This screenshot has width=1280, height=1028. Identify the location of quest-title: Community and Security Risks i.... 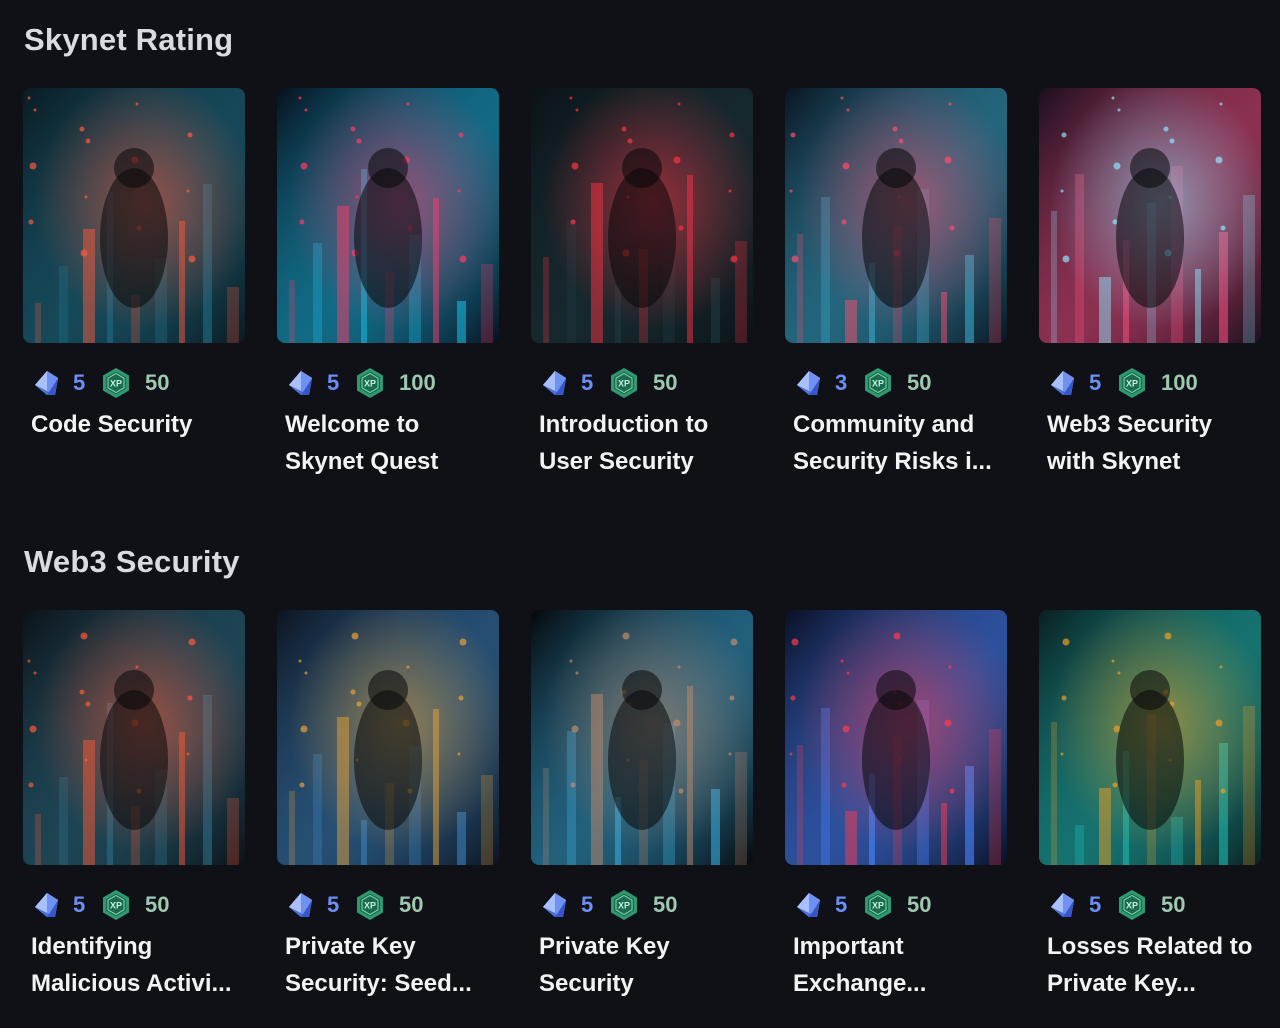
(900, 443).